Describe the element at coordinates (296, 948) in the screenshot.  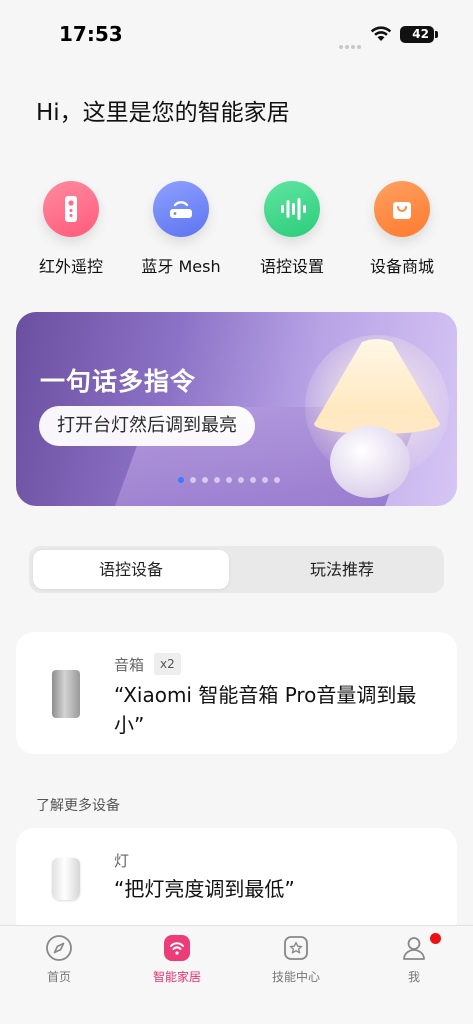
I see `skill-star-icon` at that location.